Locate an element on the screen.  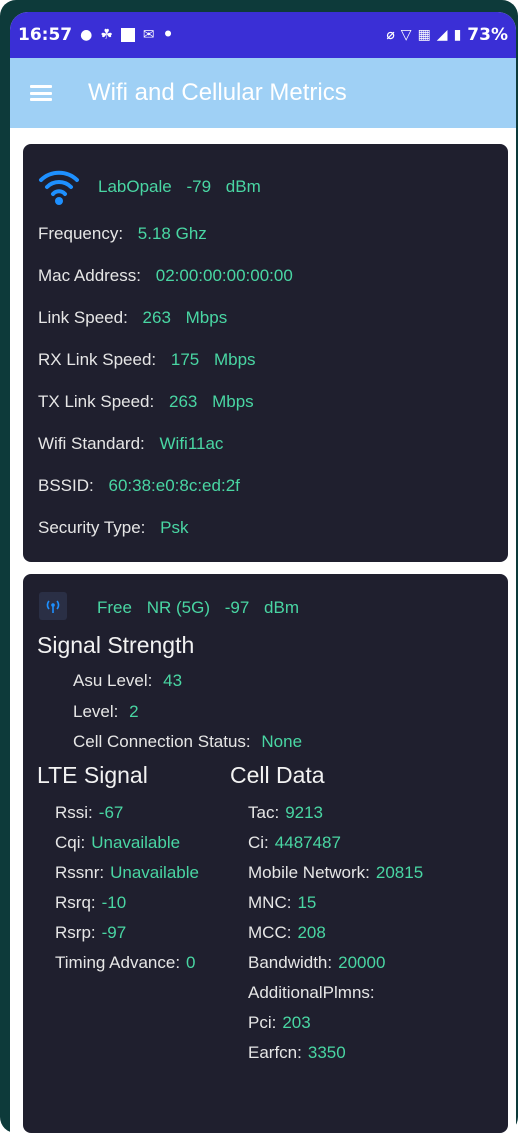
wifi-row-value: 175 is located at coordinates (185, 359).